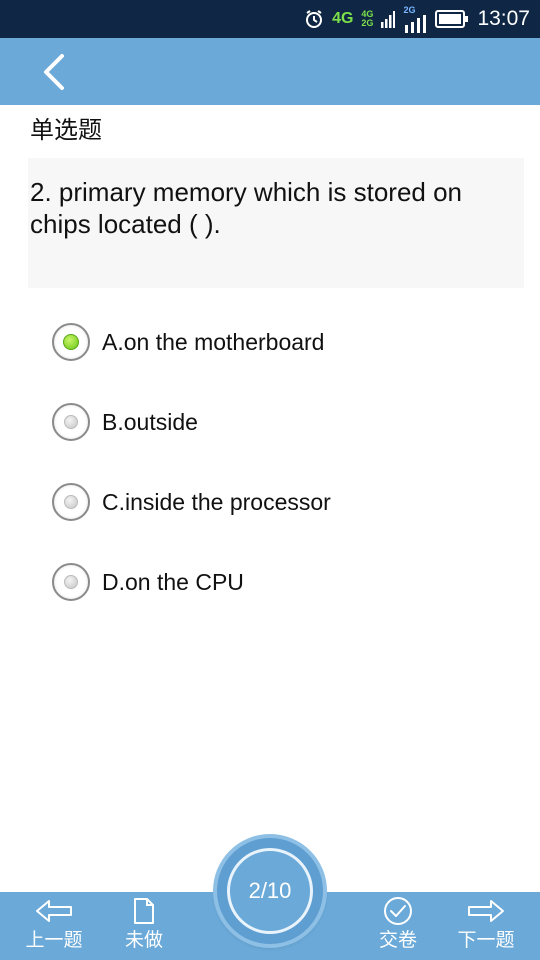 Image resolution: width=540 pixels, height=960 pixels. What do you see at coordinates (282, 443) in the screenshot?
I see `option-b: B.outside` at bounding box center [282, 443].